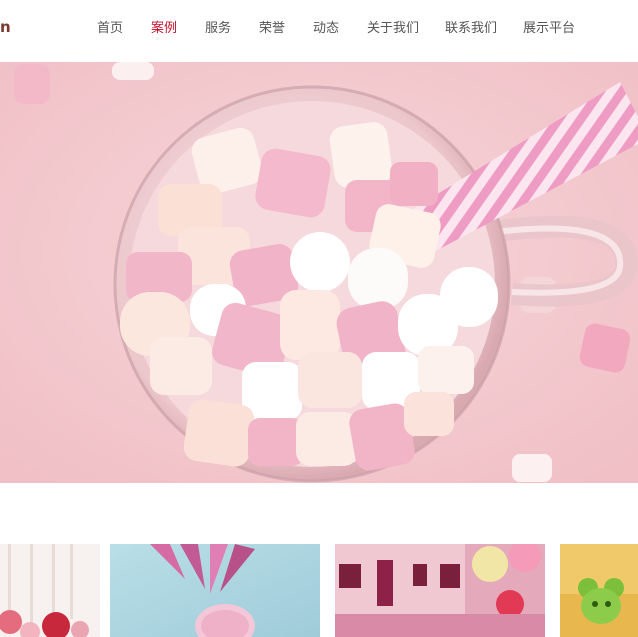 This screenshot has height=637, width=638. Describe the element at coordinates (218, 29) in the screenshot. I see `nav-item-services: 服务` at that location.